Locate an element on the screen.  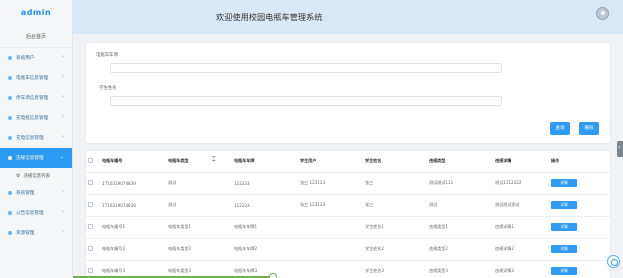
select-all-checkbox is located at coordinates (90, 161).